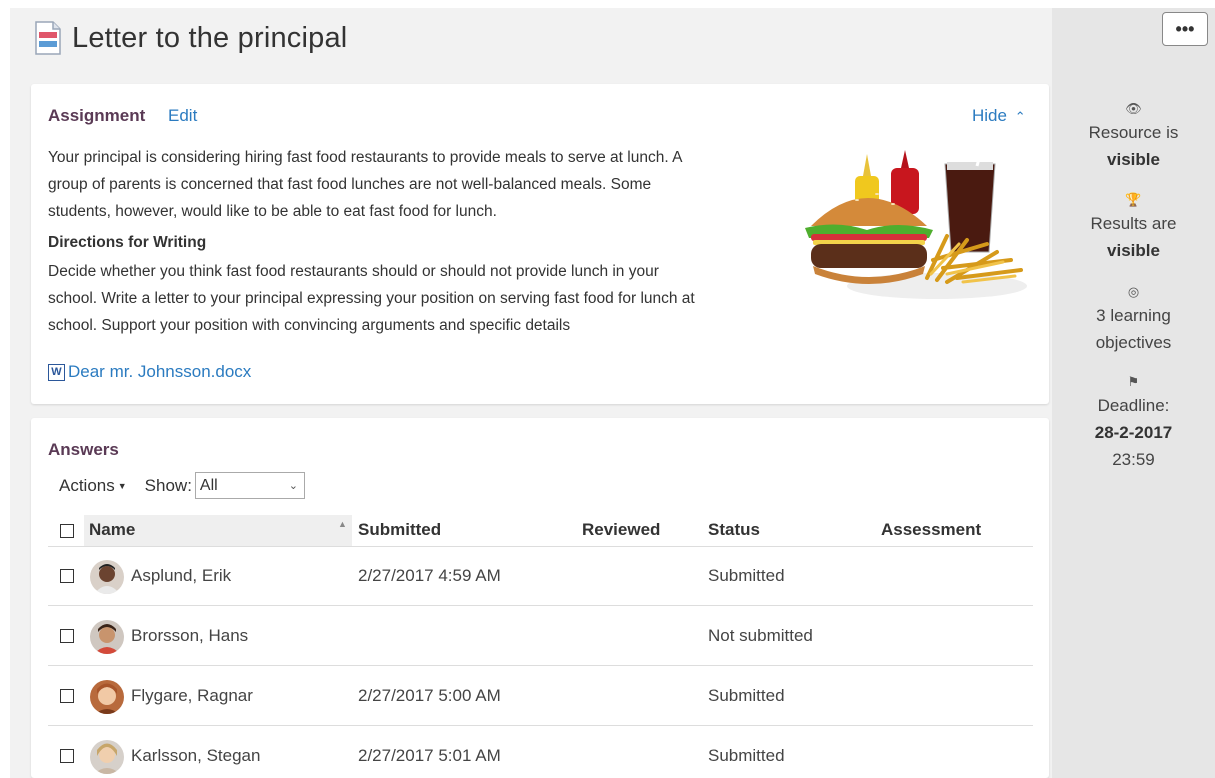  Describe the element at coordinates (181, 576) in the screenshot. I see `student-name: Asplund, Erik` at that location.